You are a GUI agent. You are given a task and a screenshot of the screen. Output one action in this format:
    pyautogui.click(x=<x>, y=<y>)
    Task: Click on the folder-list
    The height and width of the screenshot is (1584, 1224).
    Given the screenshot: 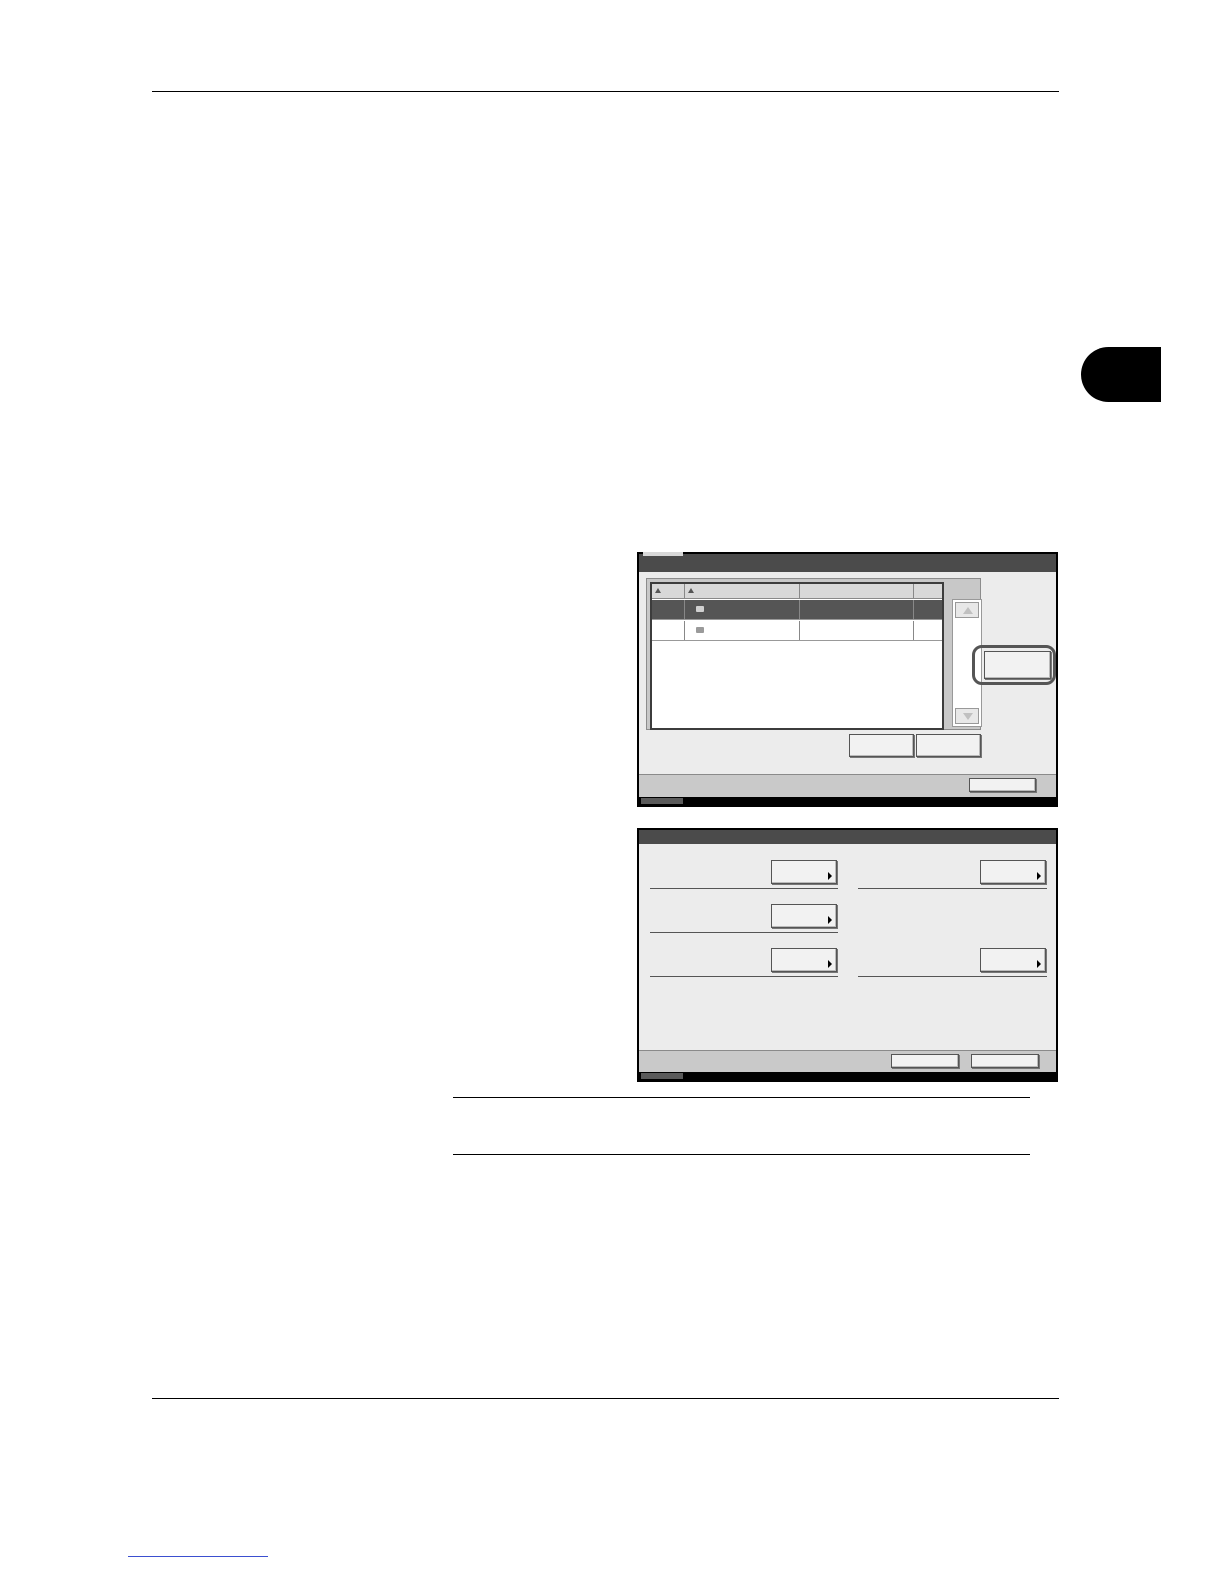 What is the action you would take?
    pyautogui.click(x=797, y=656)
    